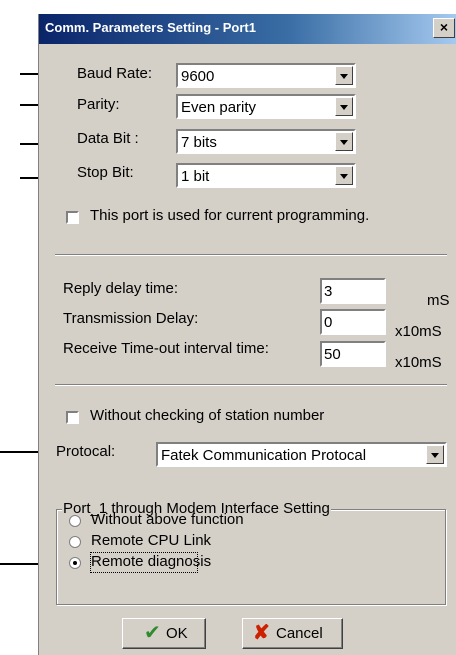 Image resolution: width=456 pixels, height=655 pixels. Describe the element at coordinates (266, 175) in the screenshot. I see `stop-bit-select: 1 bit` at that location.